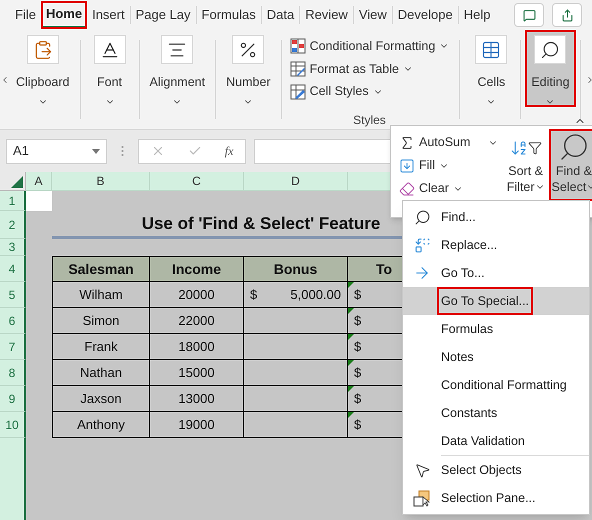  I want to click on share-icon, so click(567, 15).